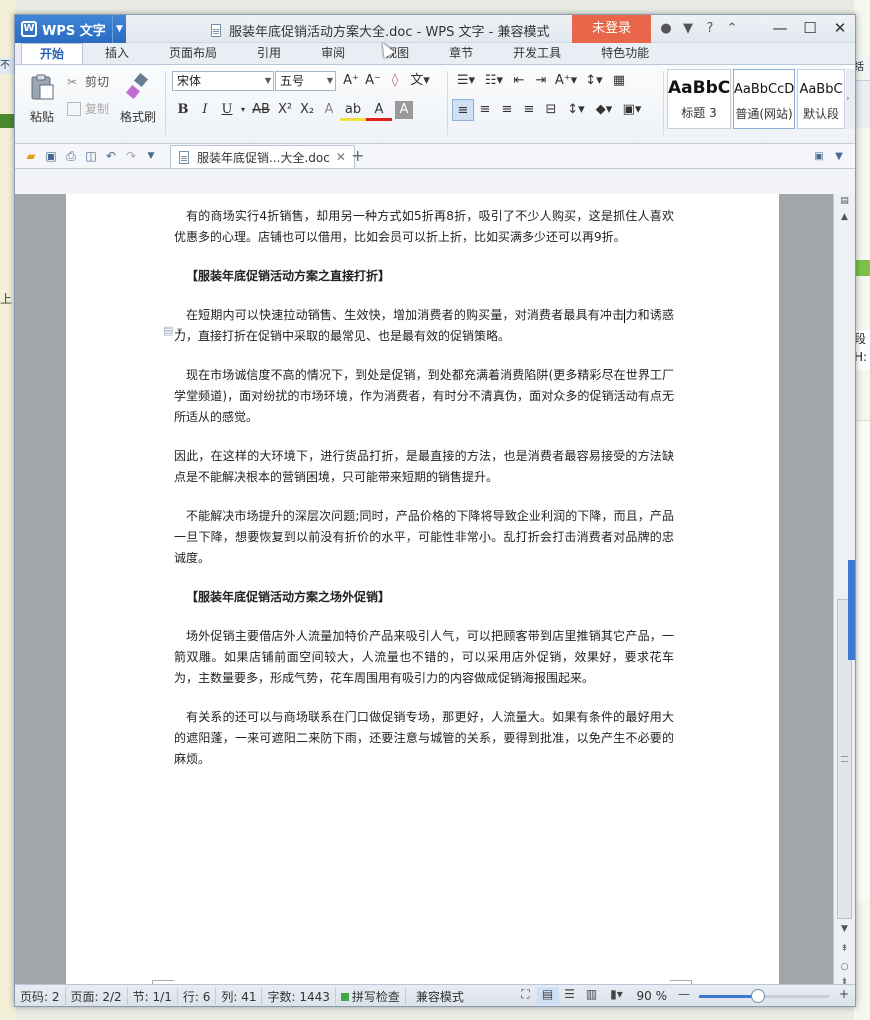  I want to click on zoom-knob, so click(757, 996).